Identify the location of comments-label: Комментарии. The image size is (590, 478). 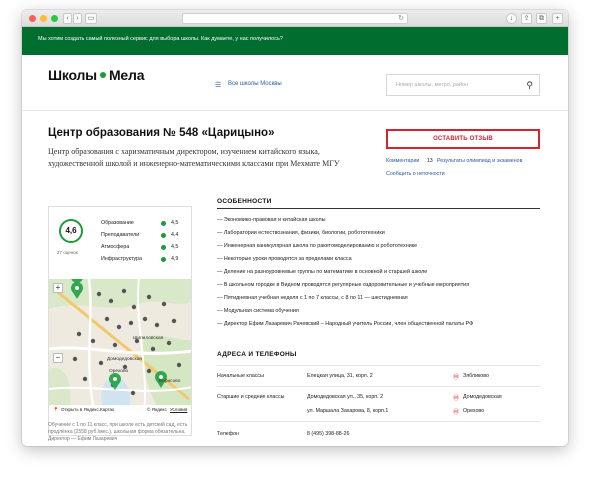
(403, 161).